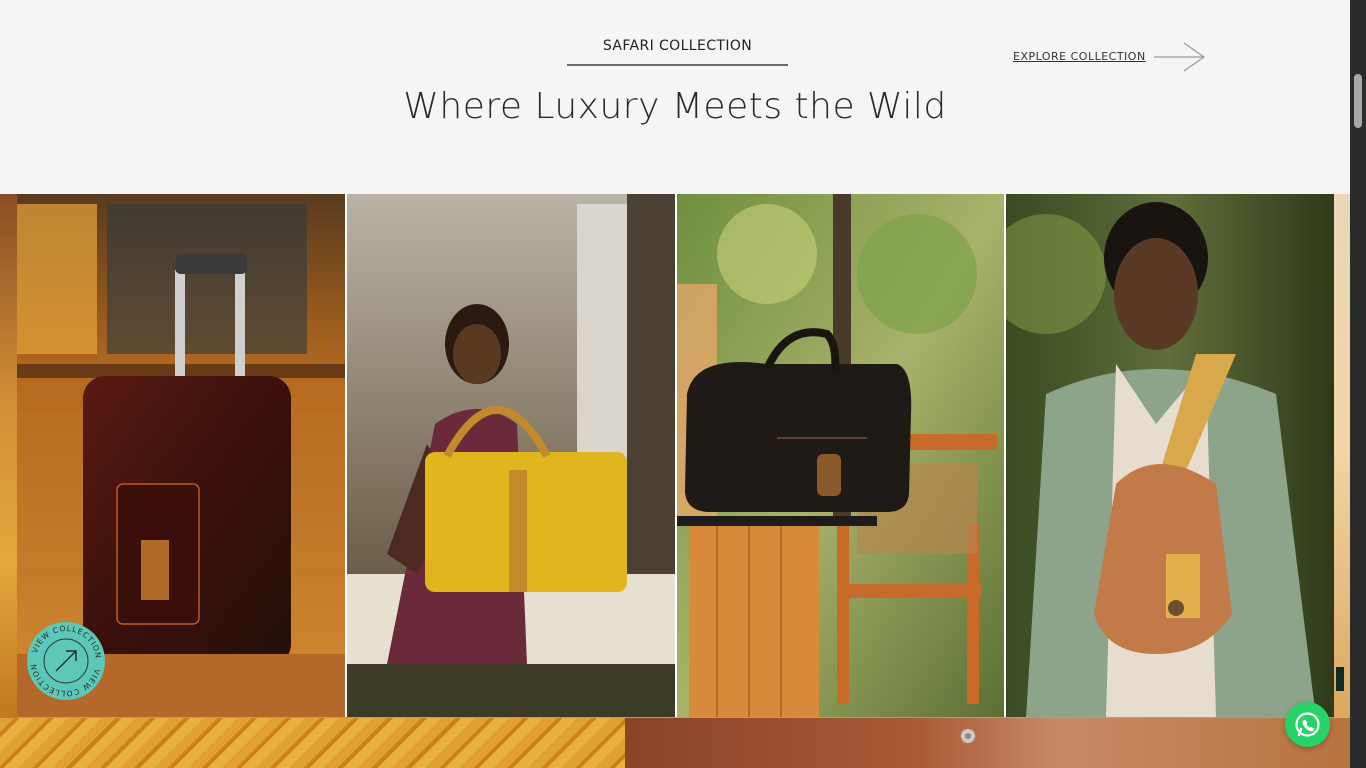 This screenshot has height=768, width=1366. What do you see at coordinates (312, 743) in the screenshot?
I see `preview-tile-pattern` at bounding box center [312, 743].